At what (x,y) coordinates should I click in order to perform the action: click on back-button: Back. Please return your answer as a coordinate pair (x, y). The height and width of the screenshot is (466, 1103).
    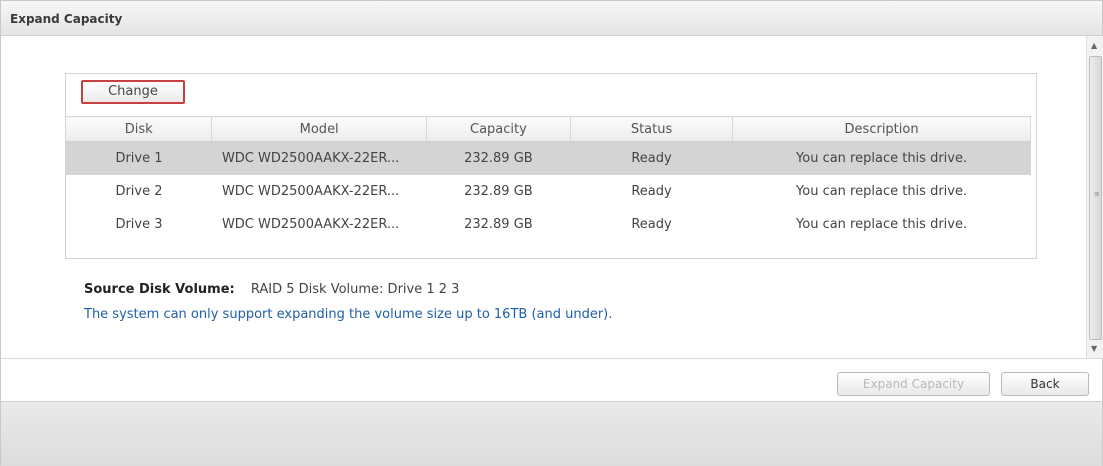
    Looking at the image, I should click on (1045, 384).